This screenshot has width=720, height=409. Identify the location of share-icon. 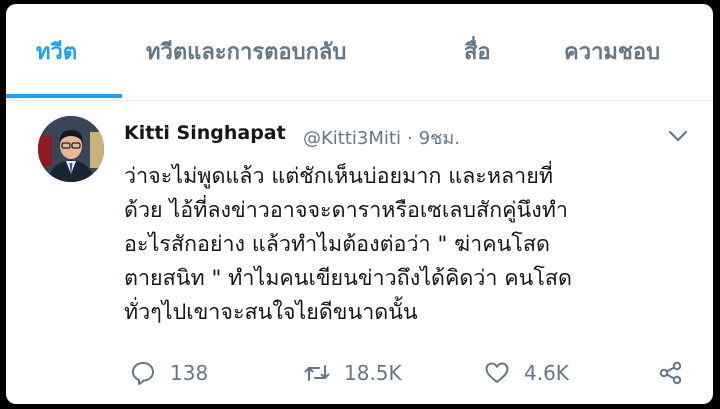
(670, 373).